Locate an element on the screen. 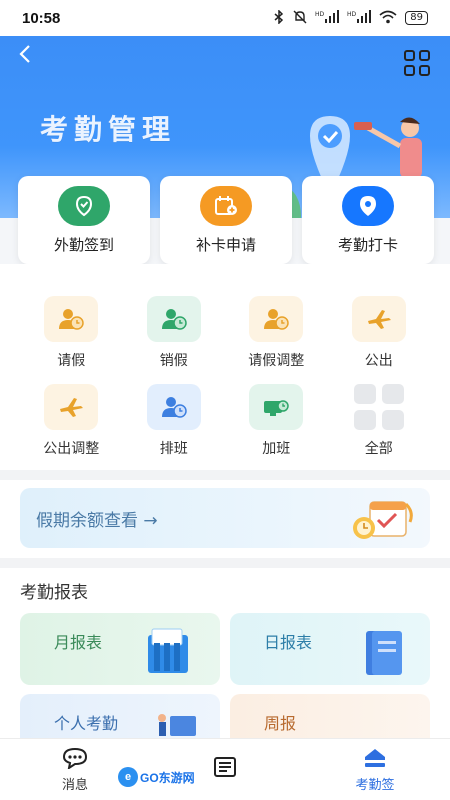 The image size is (450, 800). map-pin-icon is located at coordinates (368, 205).